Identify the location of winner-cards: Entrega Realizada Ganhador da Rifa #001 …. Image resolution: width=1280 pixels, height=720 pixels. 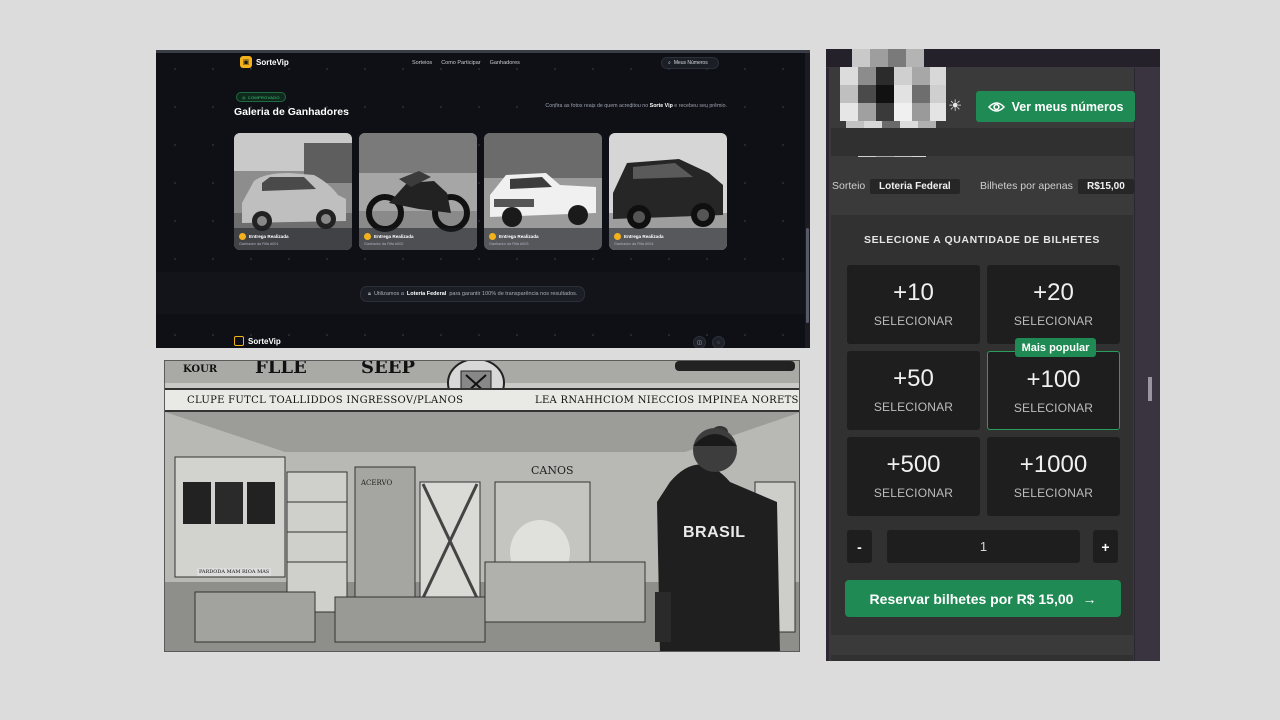
(480, 191).